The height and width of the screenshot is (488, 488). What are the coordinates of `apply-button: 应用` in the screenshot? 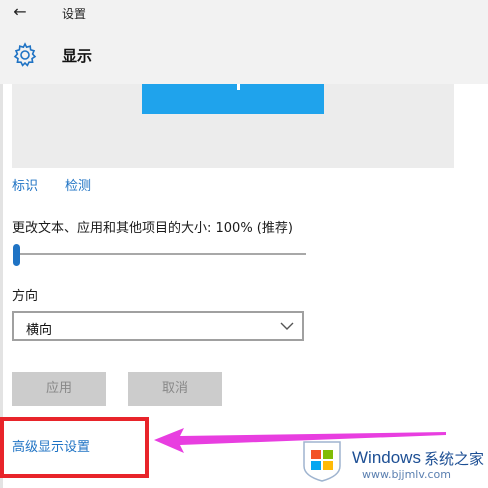 It's located at (59, 389).